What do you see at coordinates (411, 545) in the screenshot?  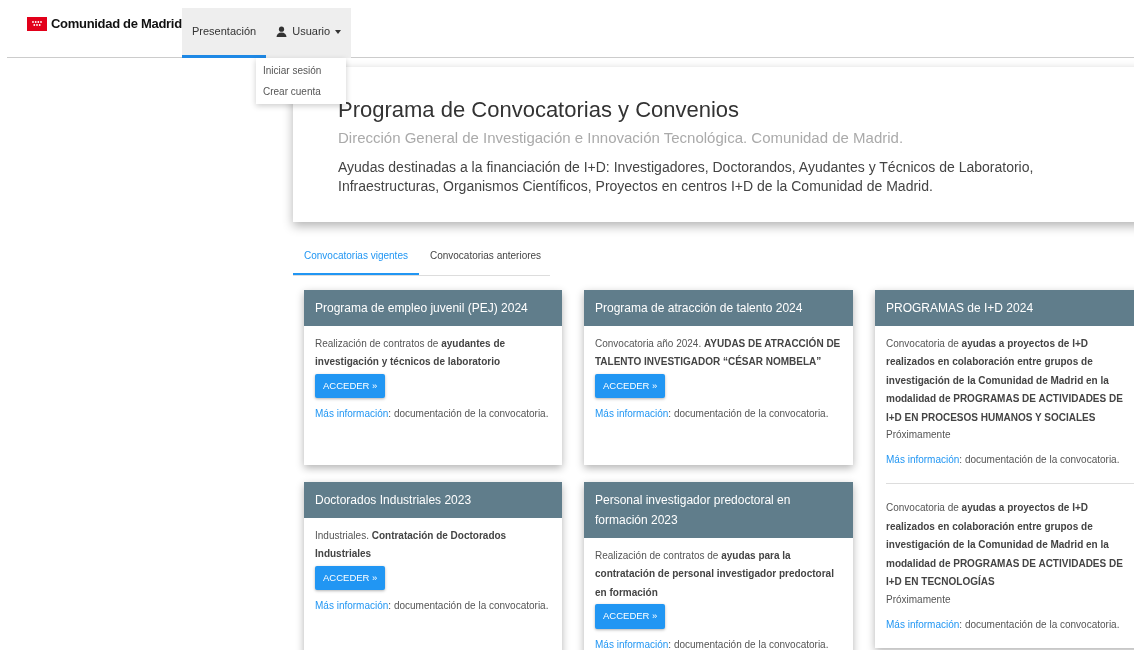 I see `card-description: Industriales. Contratación de Doctorados Industriales` at bounding box center [411, 545].